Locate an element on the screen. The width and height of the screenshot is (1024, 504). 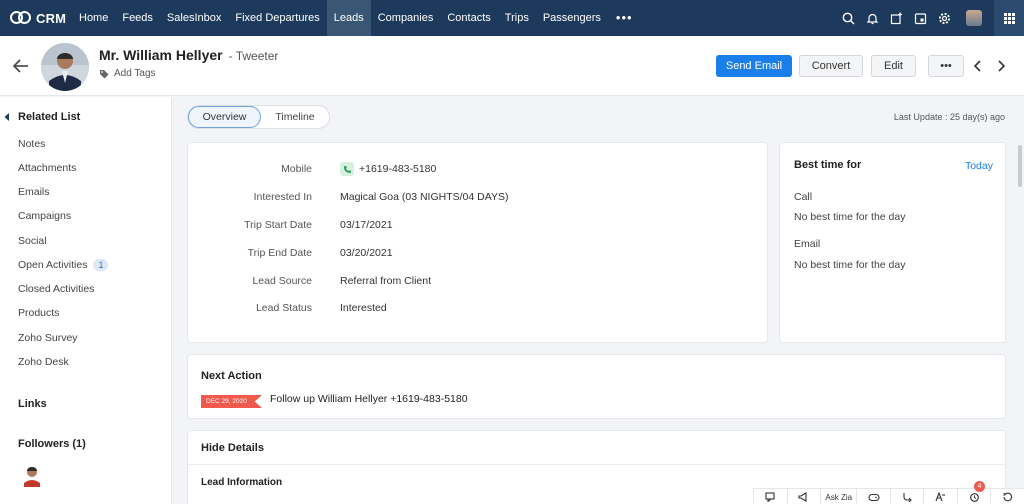
sidebar-item-zoho-desk: Zoho Desk is located at coordinates (43, 362).